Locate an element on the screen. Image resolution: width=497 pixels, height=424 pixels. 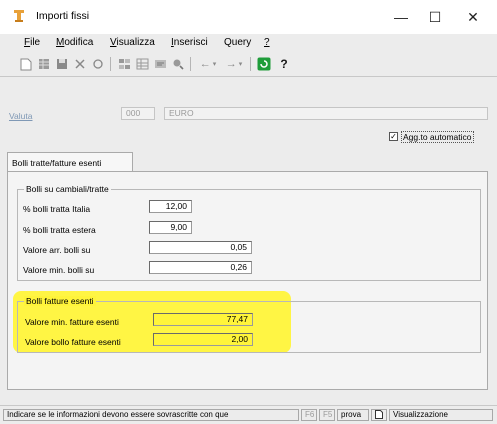
save-icon is located at coordinates (62, 64).